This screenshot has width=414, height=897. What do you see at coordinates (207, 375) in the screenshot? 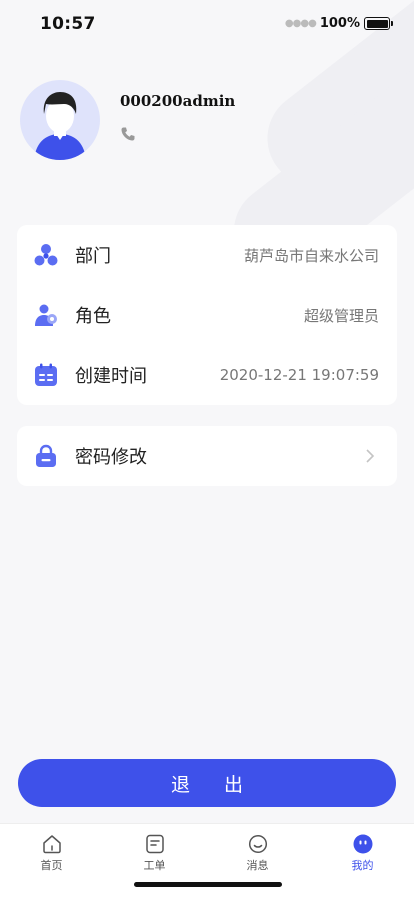
I see `created-time-row: 创建时间 2020-12-21 19:07:59` at bounding box center [207, 375].